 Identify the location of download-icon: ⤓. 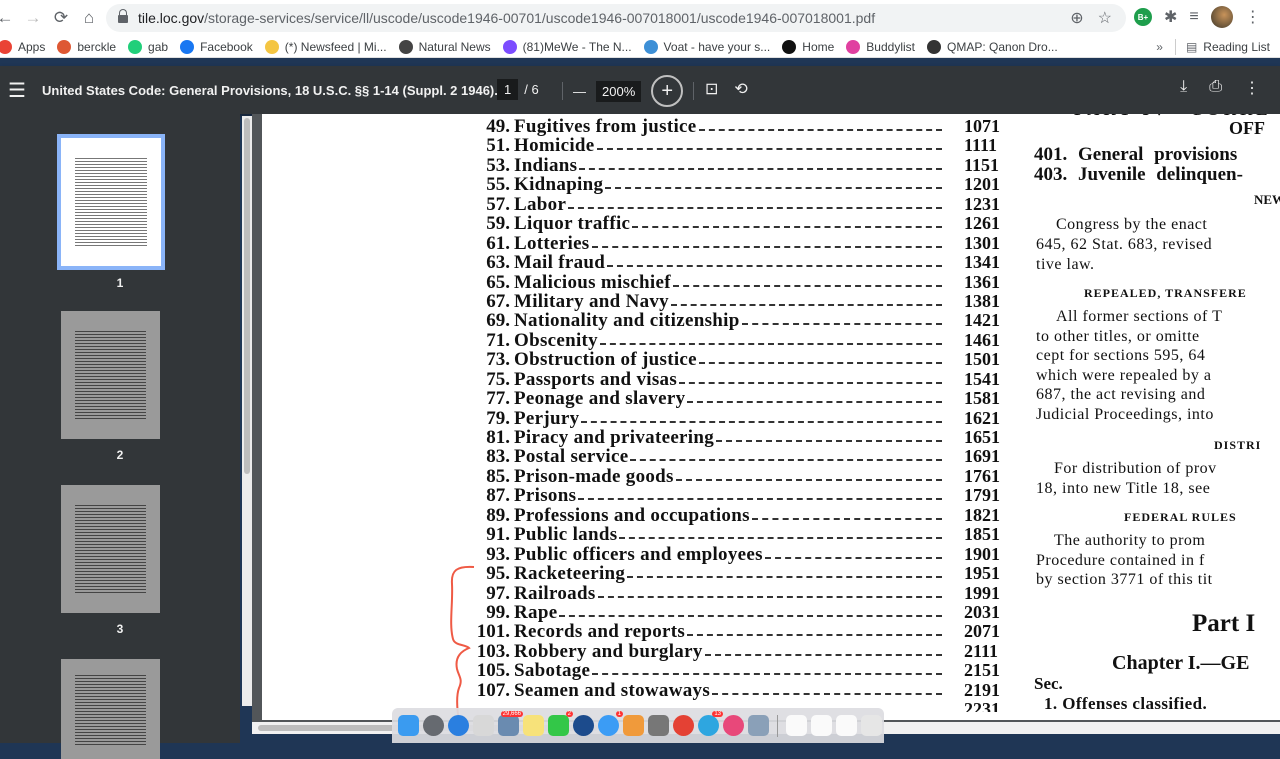
(1183, 88).